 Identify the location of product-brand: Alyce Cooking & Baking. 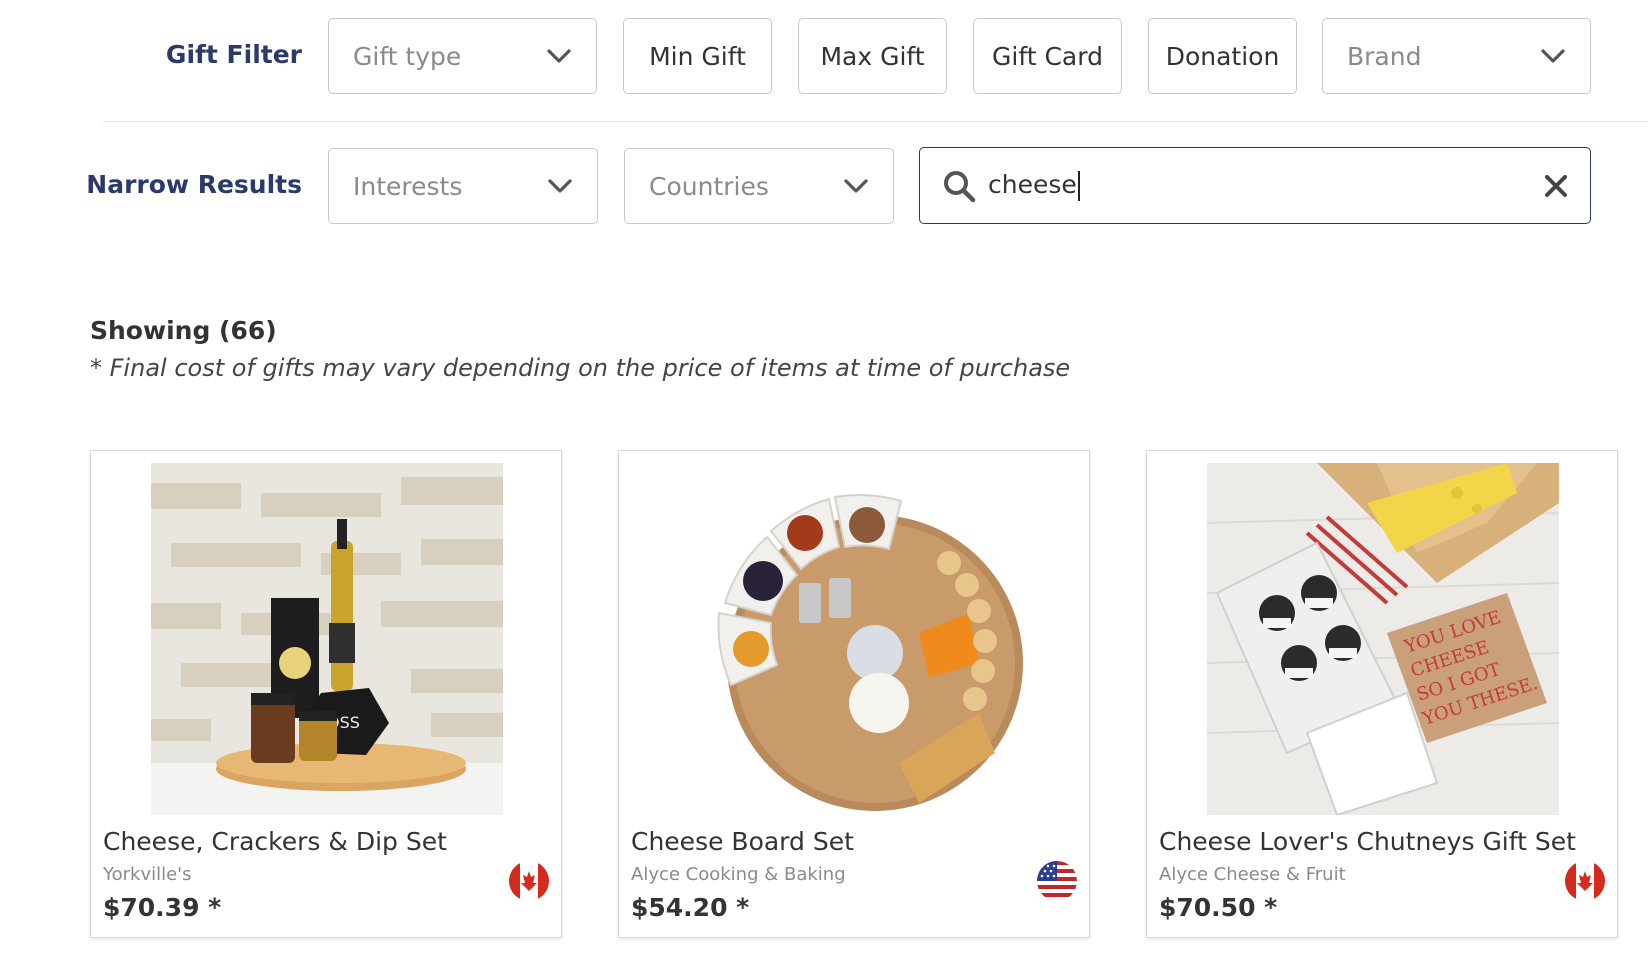
(738, 874).